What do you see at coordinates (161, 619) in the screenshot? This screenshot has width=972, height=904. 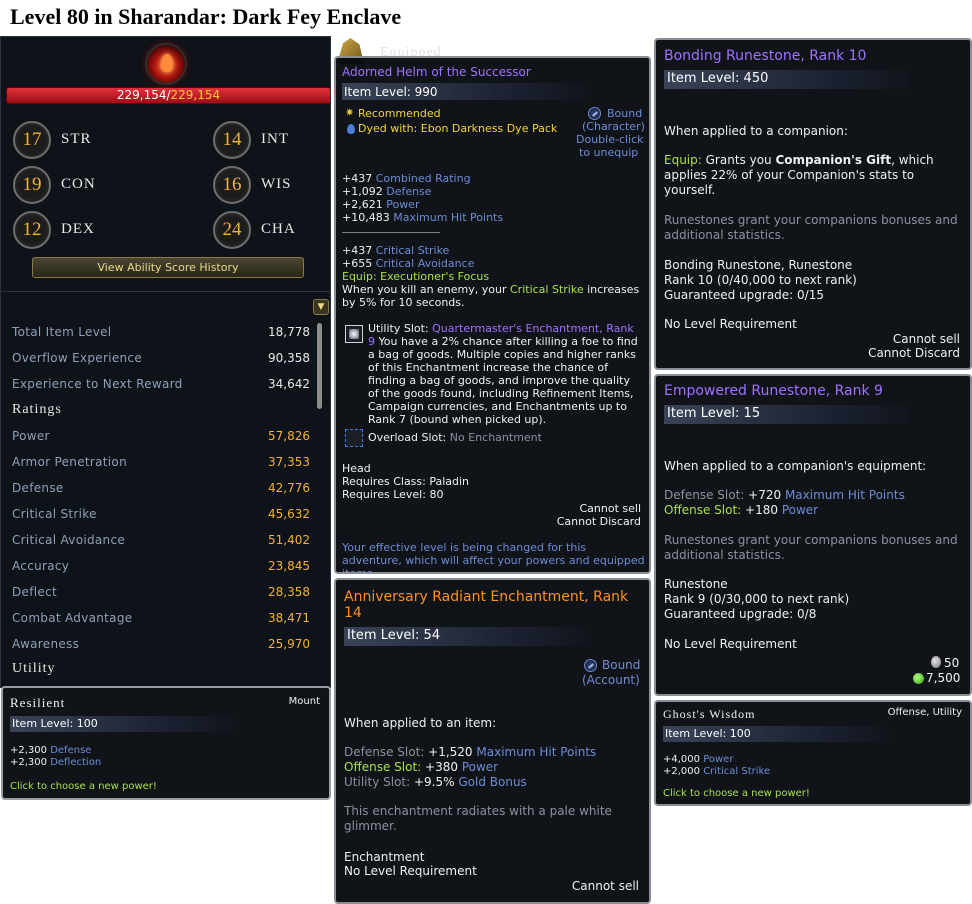 I see `rating-row: Combat Advantage 38,471` at bounding box center [161, 619].